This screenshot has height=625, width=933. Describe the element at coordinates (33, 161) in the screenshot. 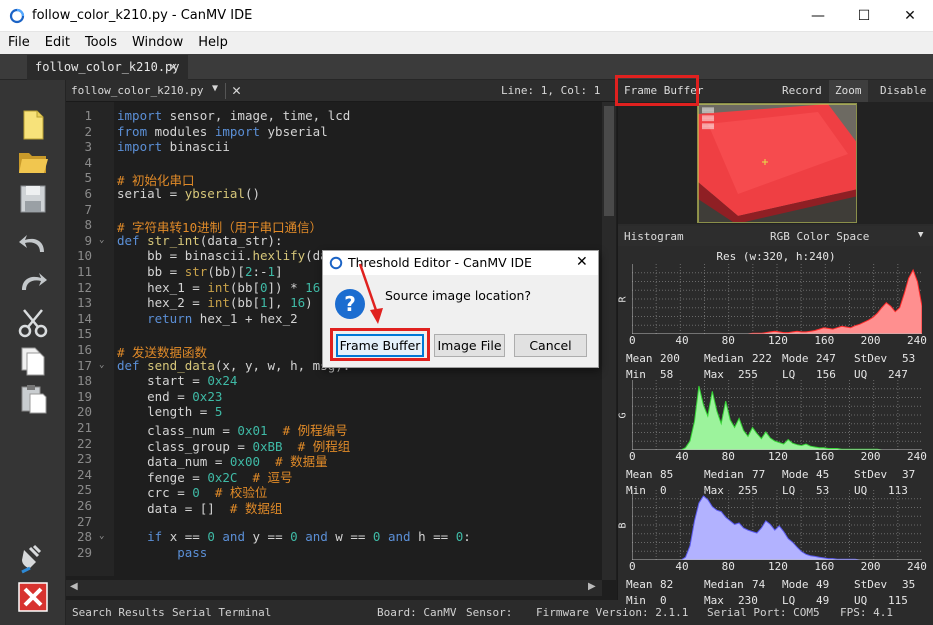

I see `open-file-icon` at that location.